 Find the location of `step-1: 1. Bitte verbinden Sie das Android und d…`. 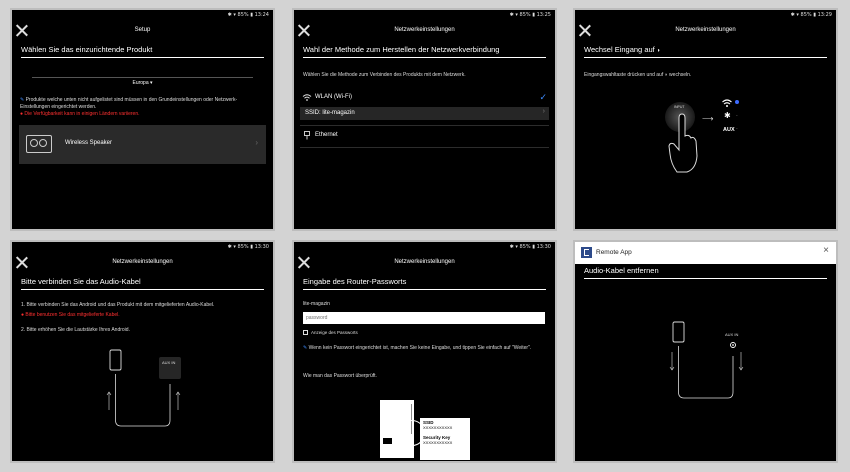

step-1: 1. Bitte verbinden Sie das Android und d… is located at coordinates (118, 305).